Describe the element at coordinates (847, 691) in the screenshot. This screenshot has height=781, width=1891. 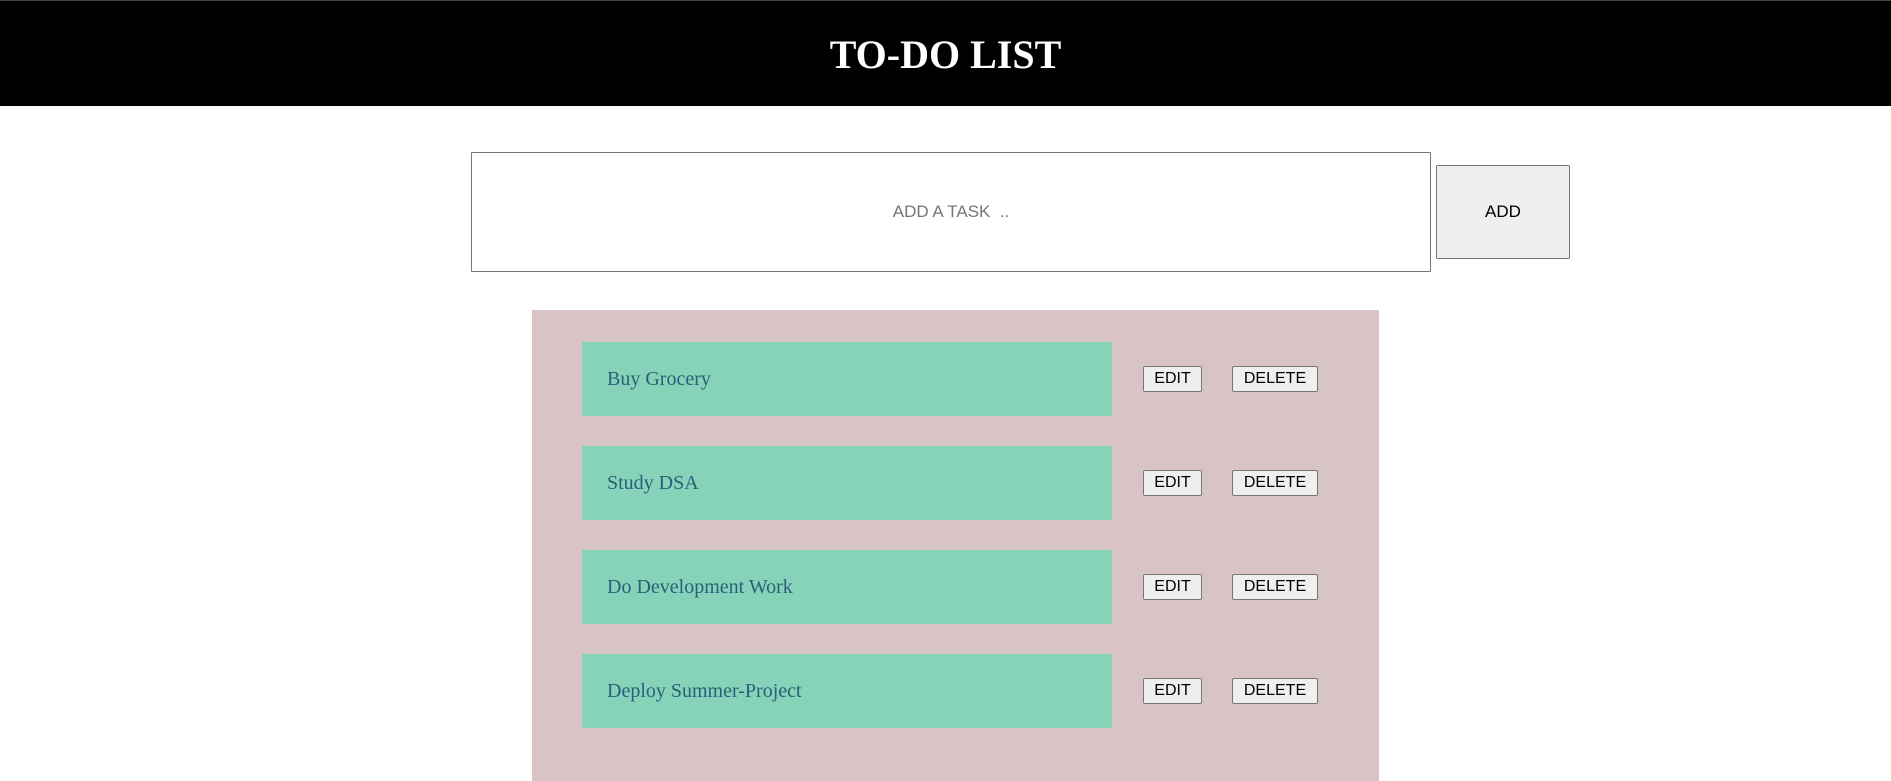
I see `task-label: Deploy Summer-Project` at that location.